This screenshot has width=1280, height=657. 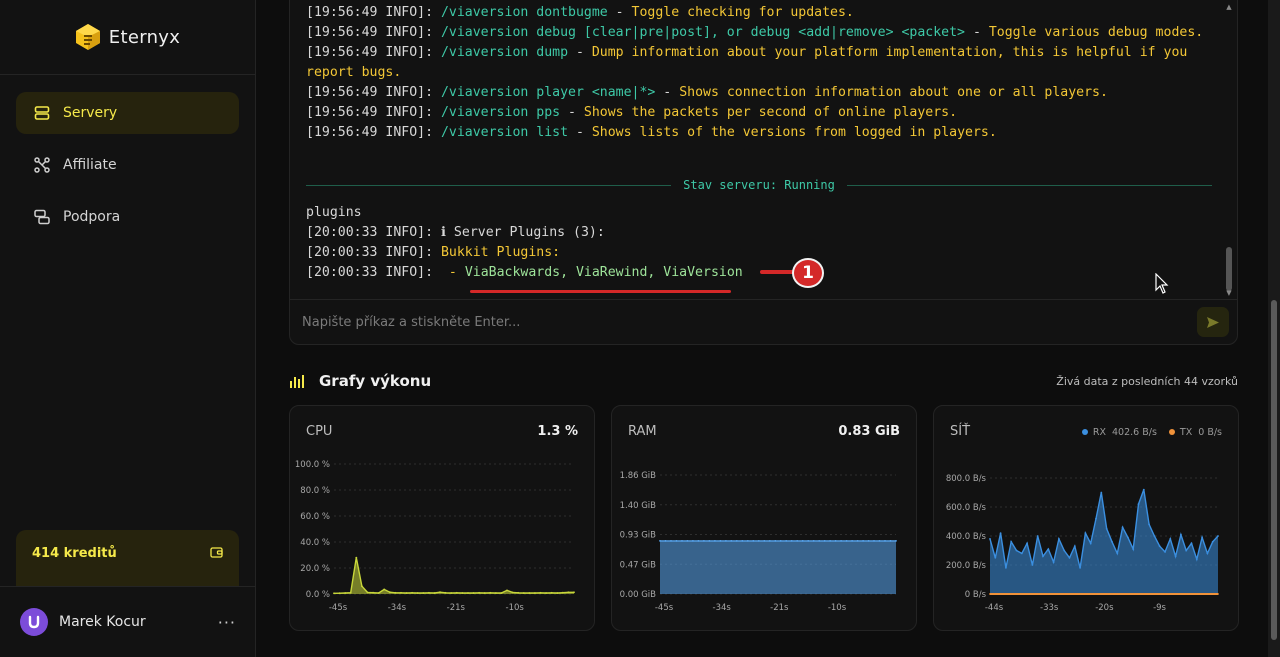 What do you see at coordinates (1229, 7) in the screenshot?
I see `scroll-up-arrow-icon: ▲` at bounding box center [1229, 7].